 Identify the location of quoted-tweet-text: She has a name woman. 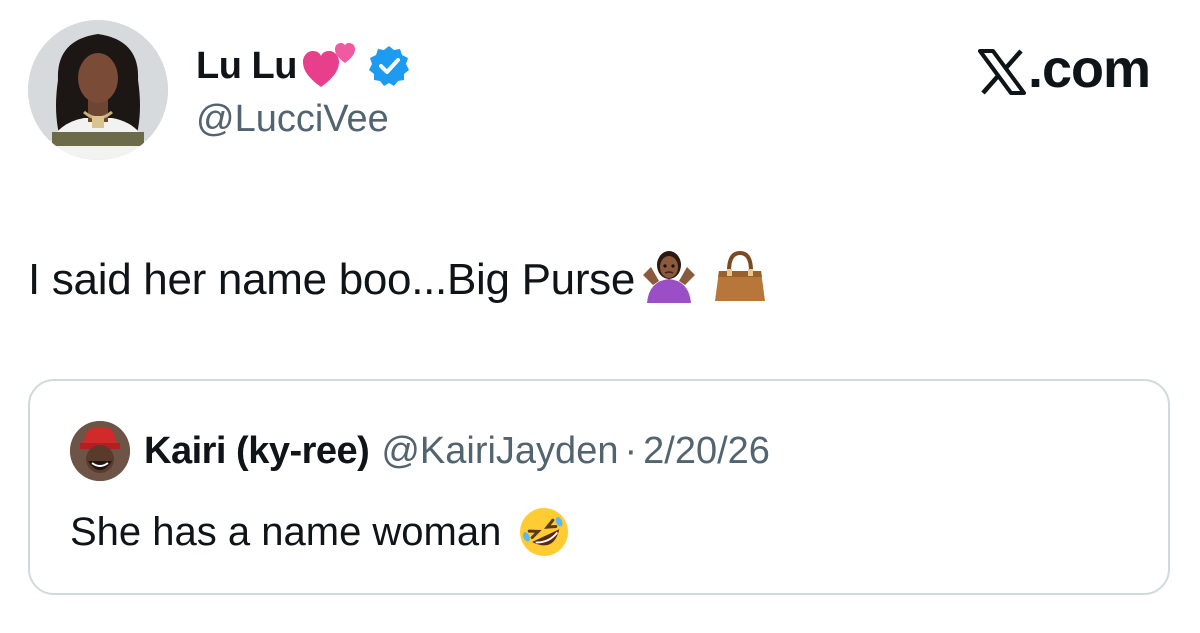
(286, 531).